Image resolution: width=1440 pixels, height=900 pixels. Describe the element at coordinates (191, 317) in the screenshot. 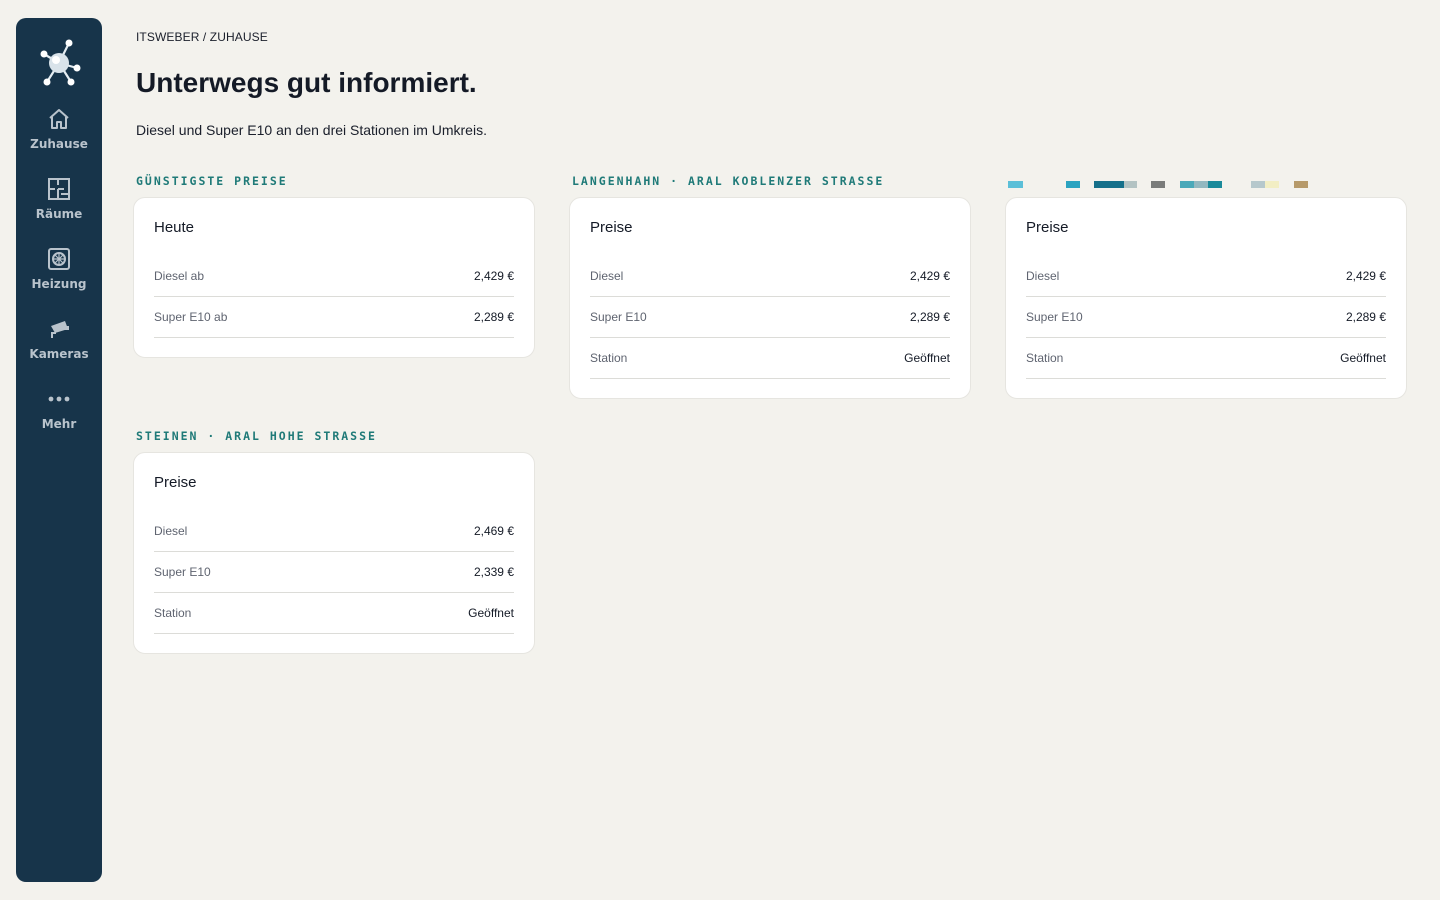

I see `row-label: Super E10 ab` at that location.